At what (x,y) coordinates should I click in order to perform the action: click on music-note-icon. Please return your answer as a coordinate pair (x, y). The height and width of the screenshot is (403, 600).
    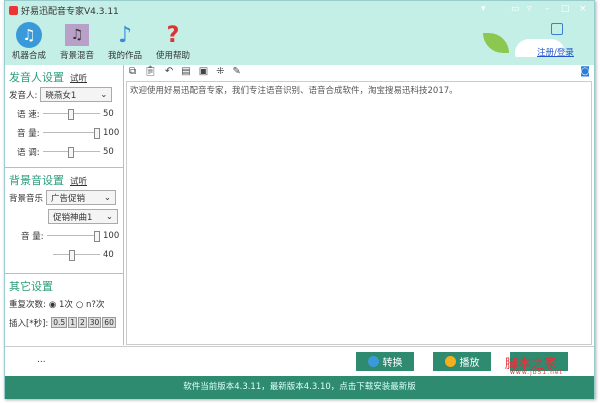
    Looking at the image, I should click on (373, 361).